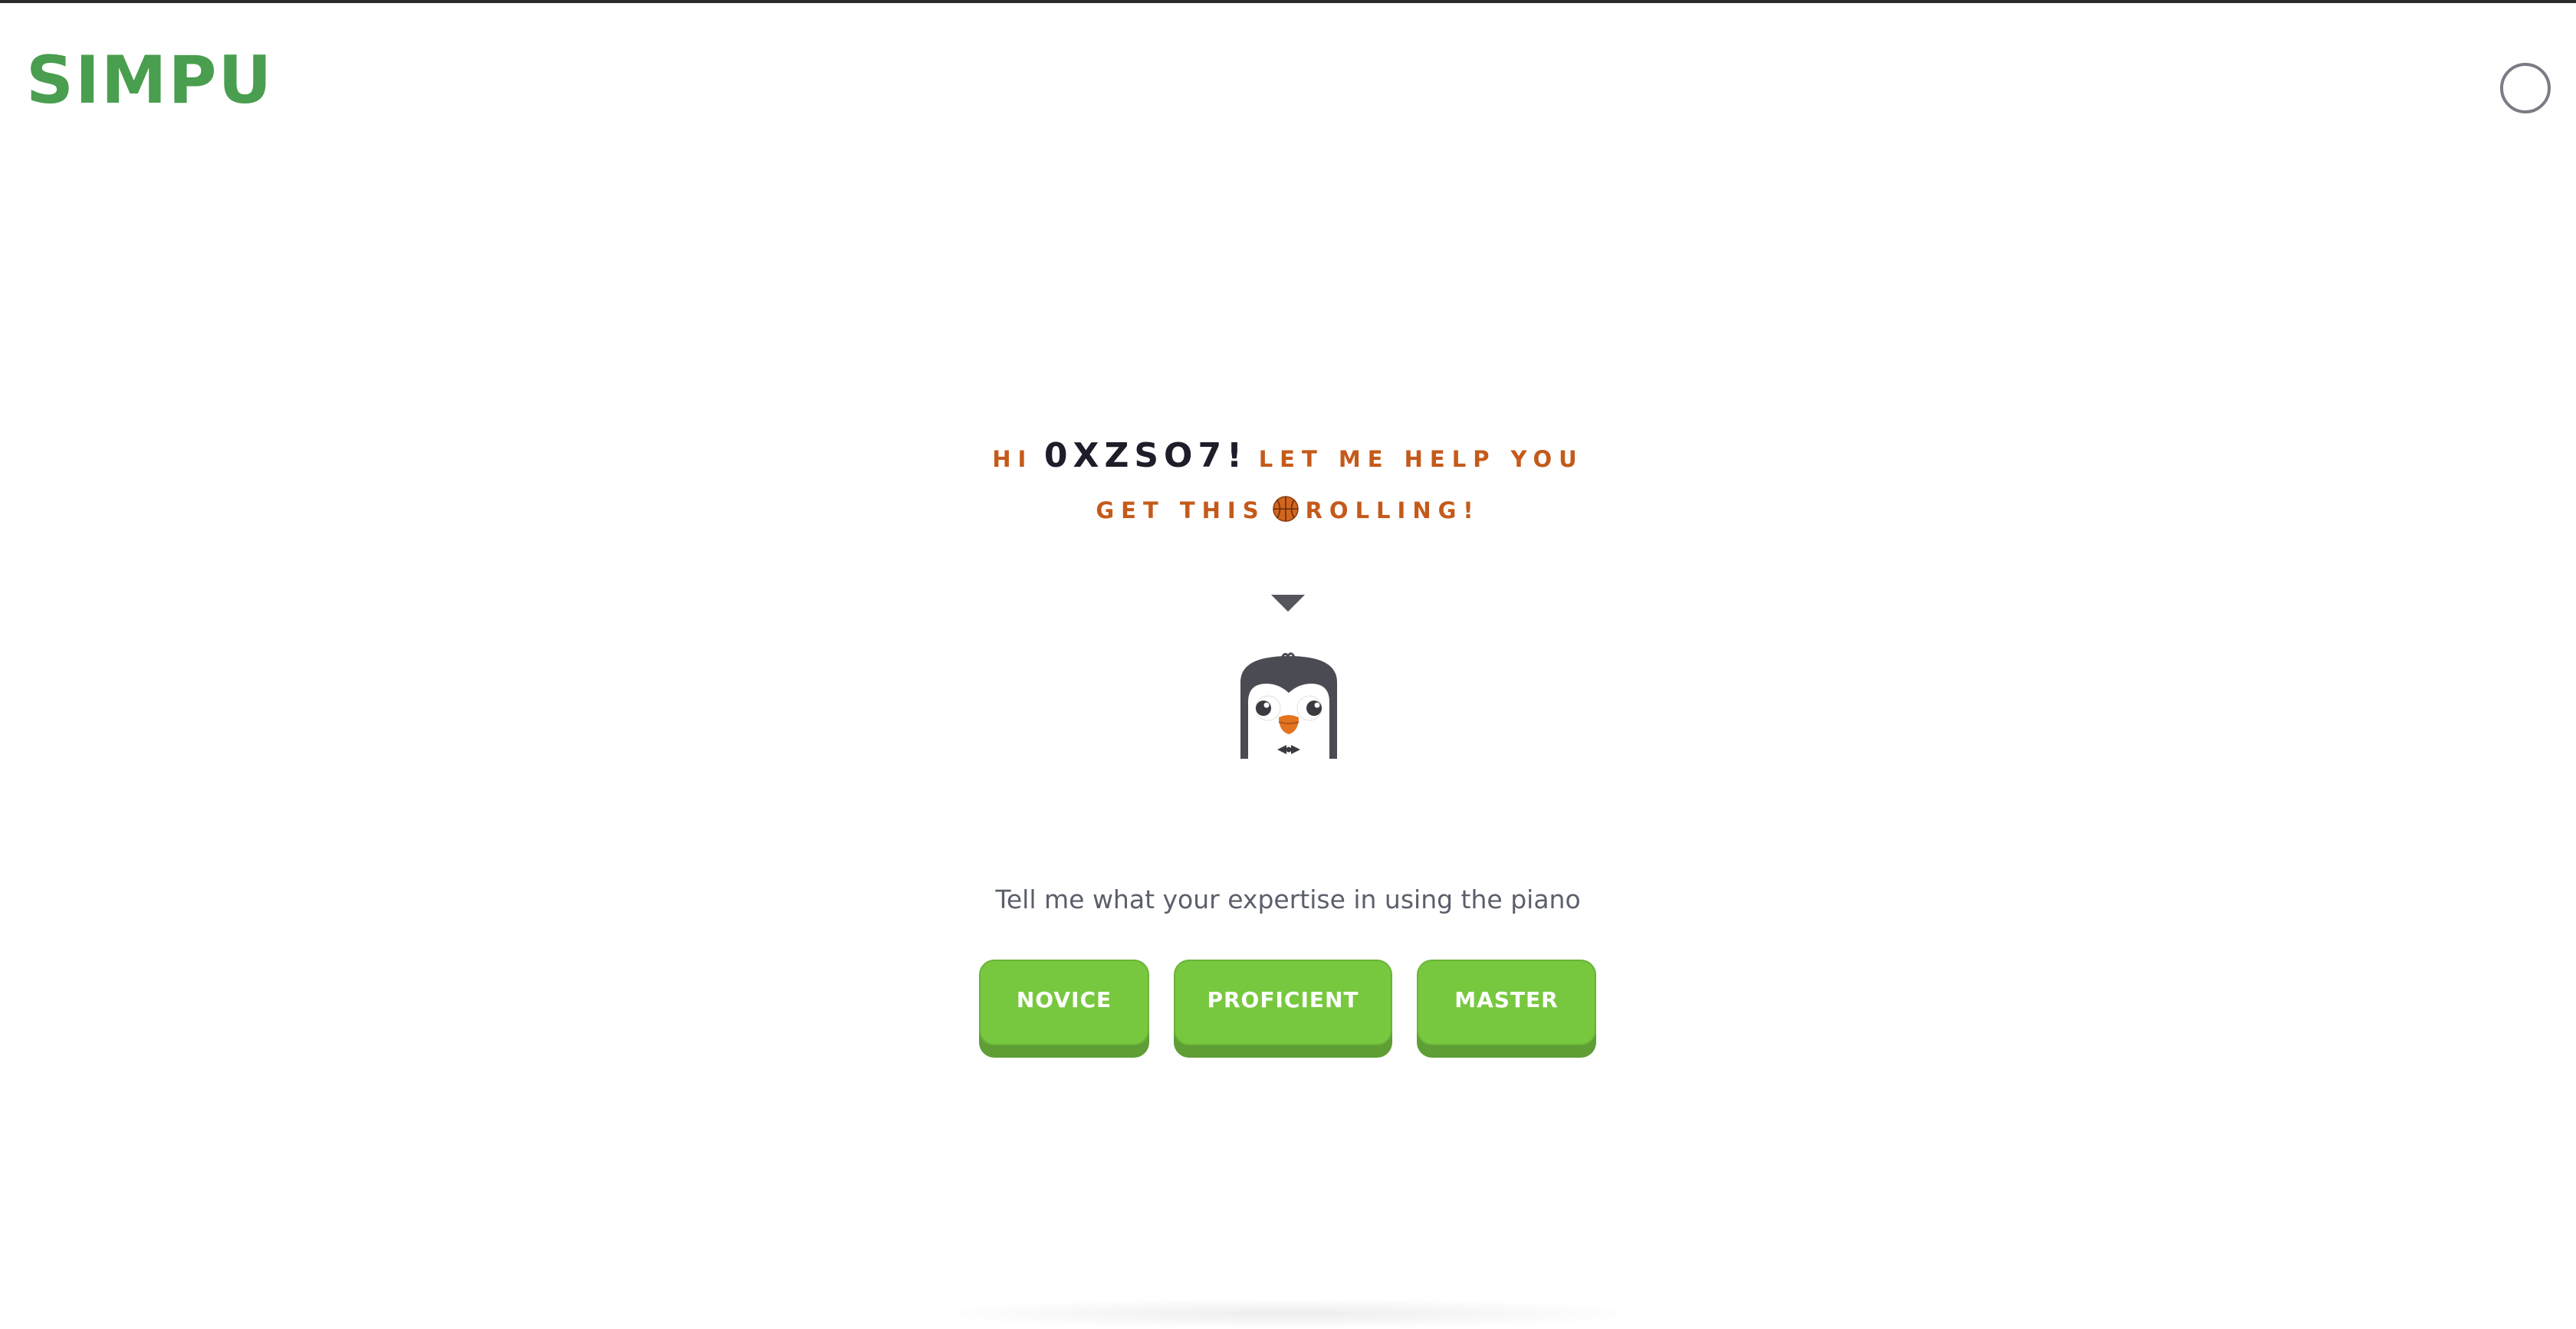 Image resolution: width=2576 pixels, height=1329 pixels. What do you see at coordinates (1064, 1002) in the screenshot?
I see `novice-button: NOVICE` at bounding box center [1064, 1002].